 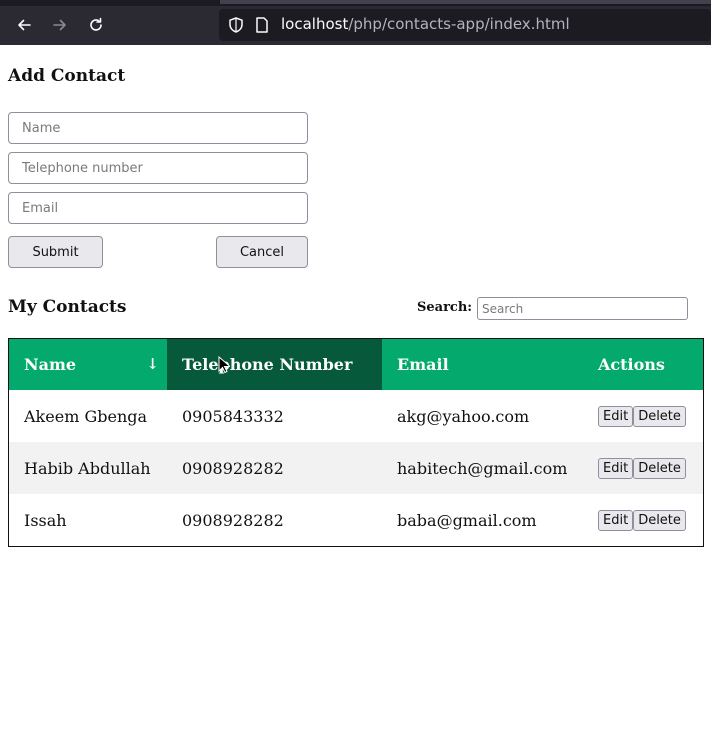 I want to click on back-button, so click(x=24, y=25).